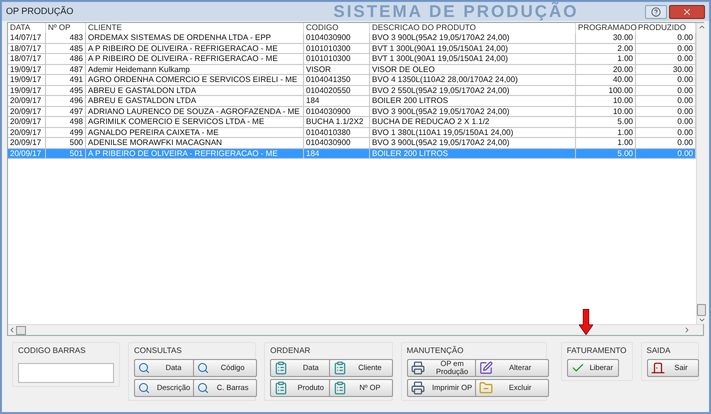 Image resolution: width=711 pixels, height=414 pixels. Describe the element at coordinates (656, 11) in the screenshot. I see `help-button` at that location.